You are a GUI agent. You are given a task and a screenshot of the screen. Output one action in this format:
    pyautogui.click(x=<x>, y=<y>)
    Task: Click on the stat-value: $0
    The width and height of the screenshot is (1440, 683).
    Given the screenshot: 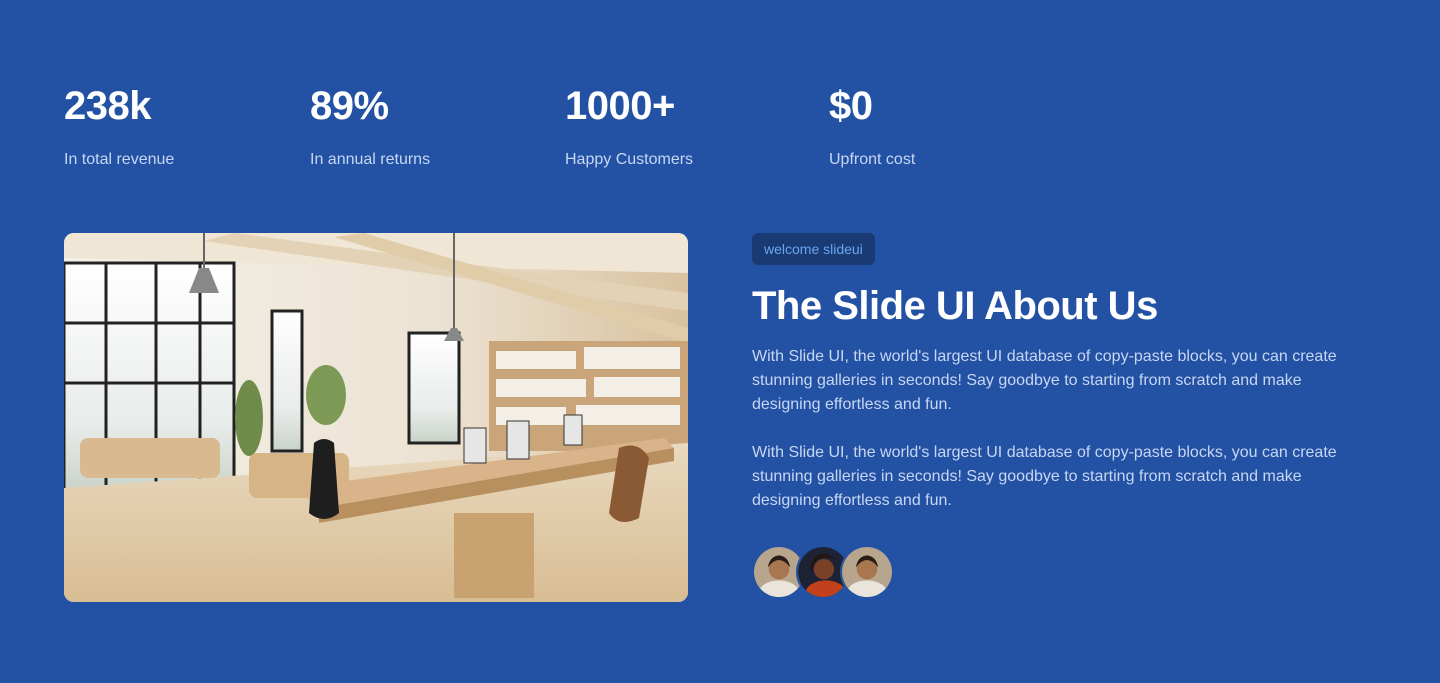 What is the action you would take?
    pyautogui.click(x=851, y=106)
    